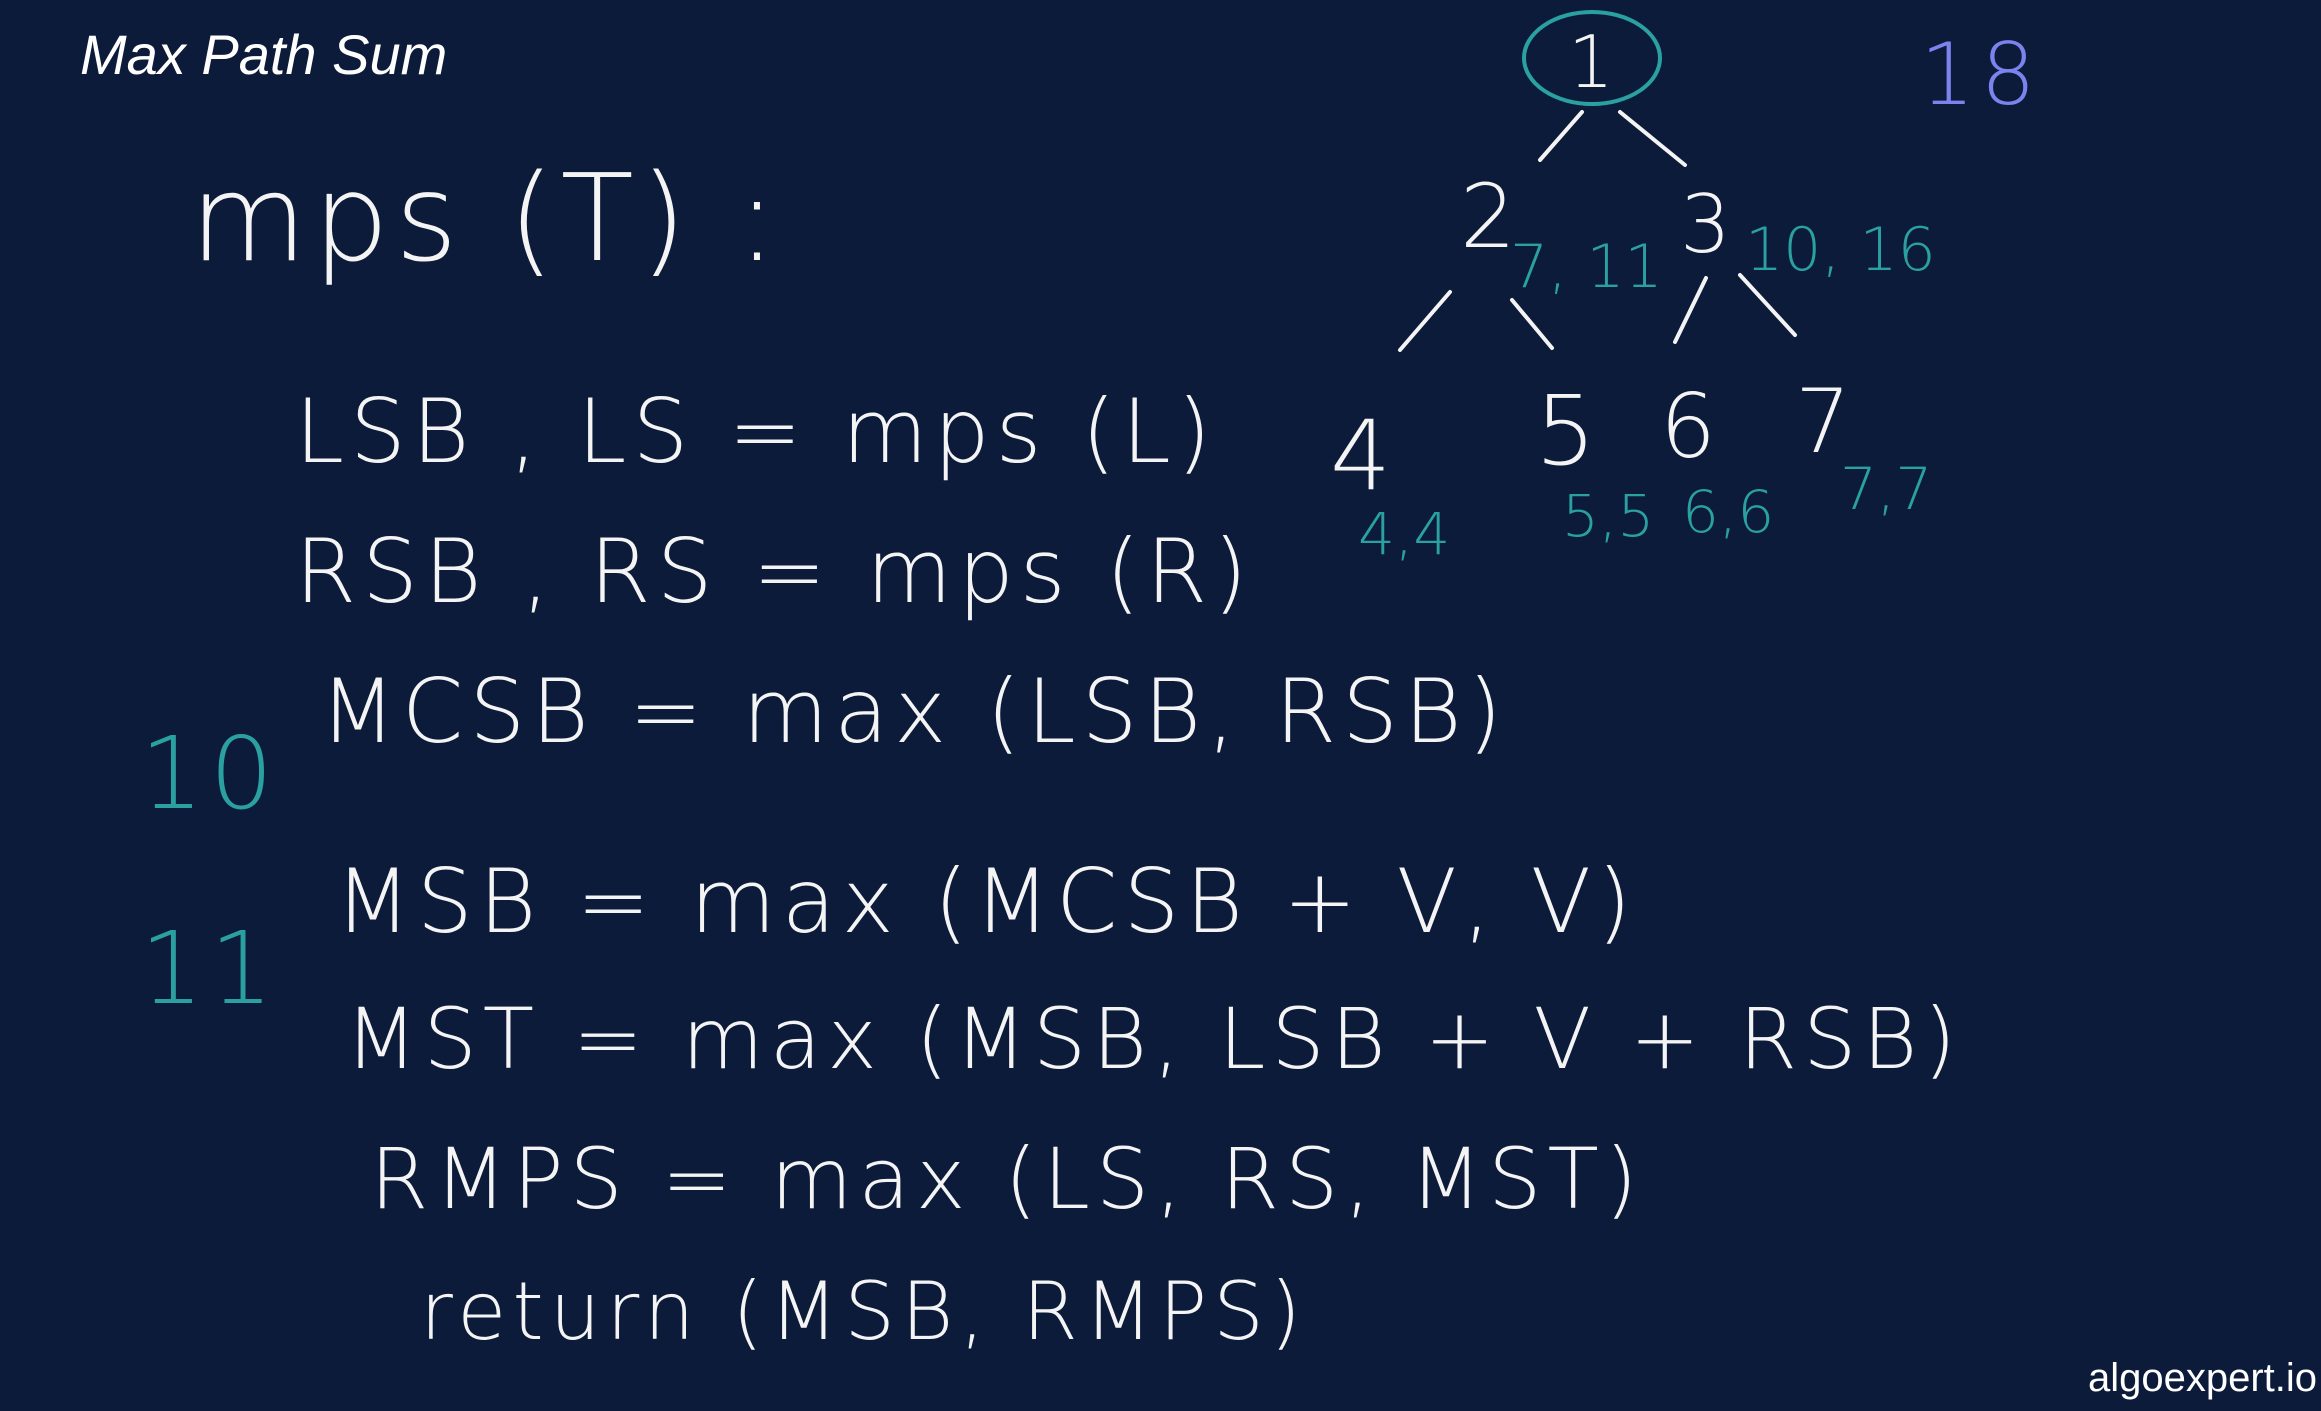 The width and height of the screenshot is (2321, 1411). I want to click on watermark-text: algoexpert.io, so click(2202, 1378).